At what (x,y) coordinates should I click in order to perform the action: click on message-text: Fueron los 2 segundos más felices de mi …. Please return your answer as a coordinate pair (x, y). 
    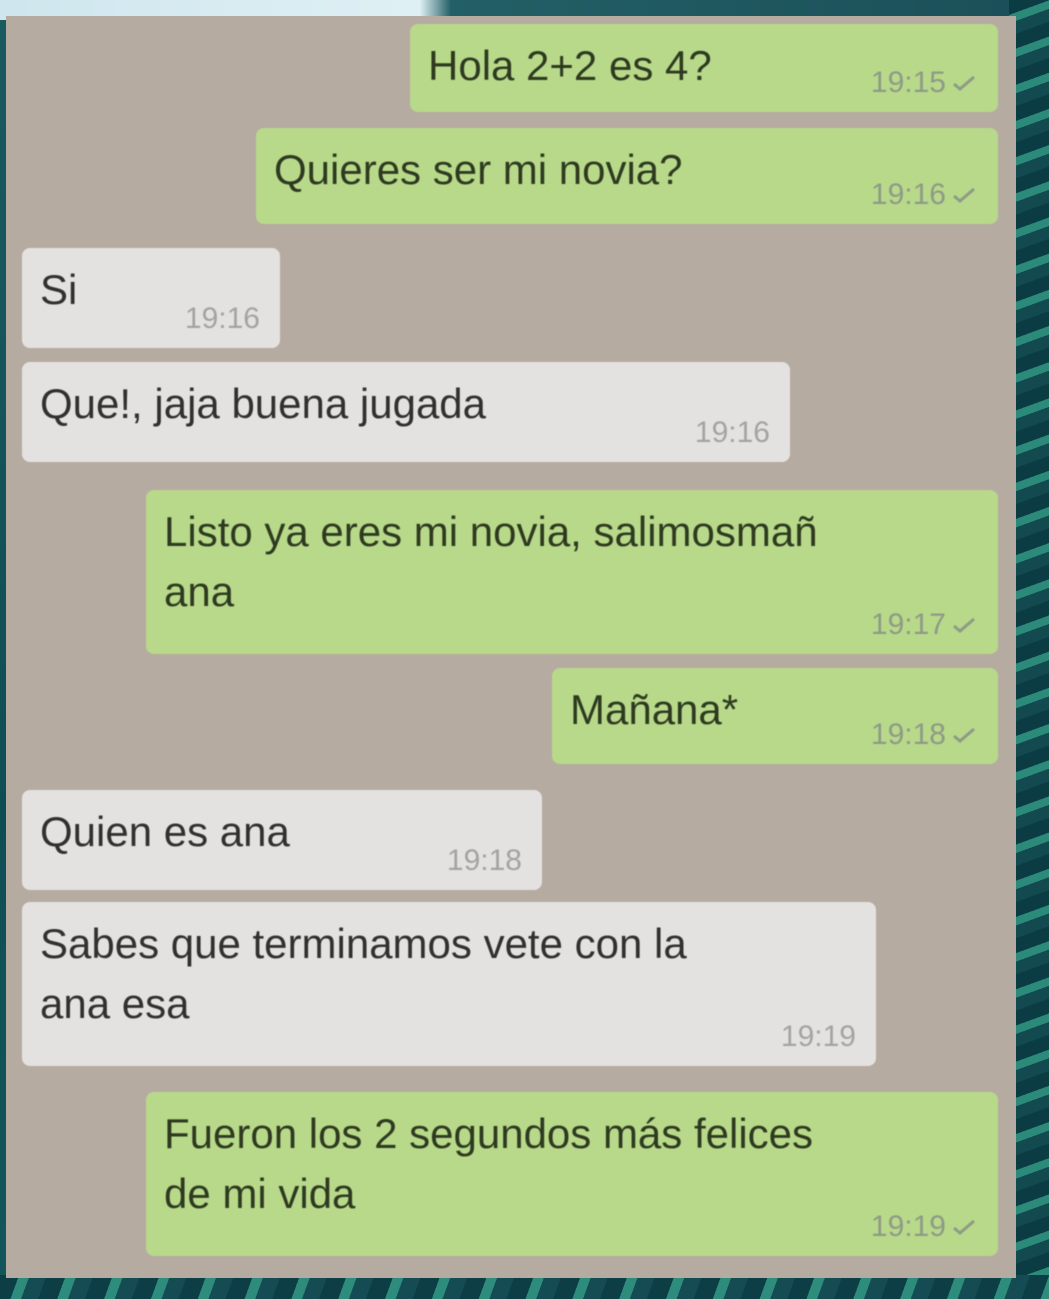
    Looking at the image, I should click on (489, 1163).